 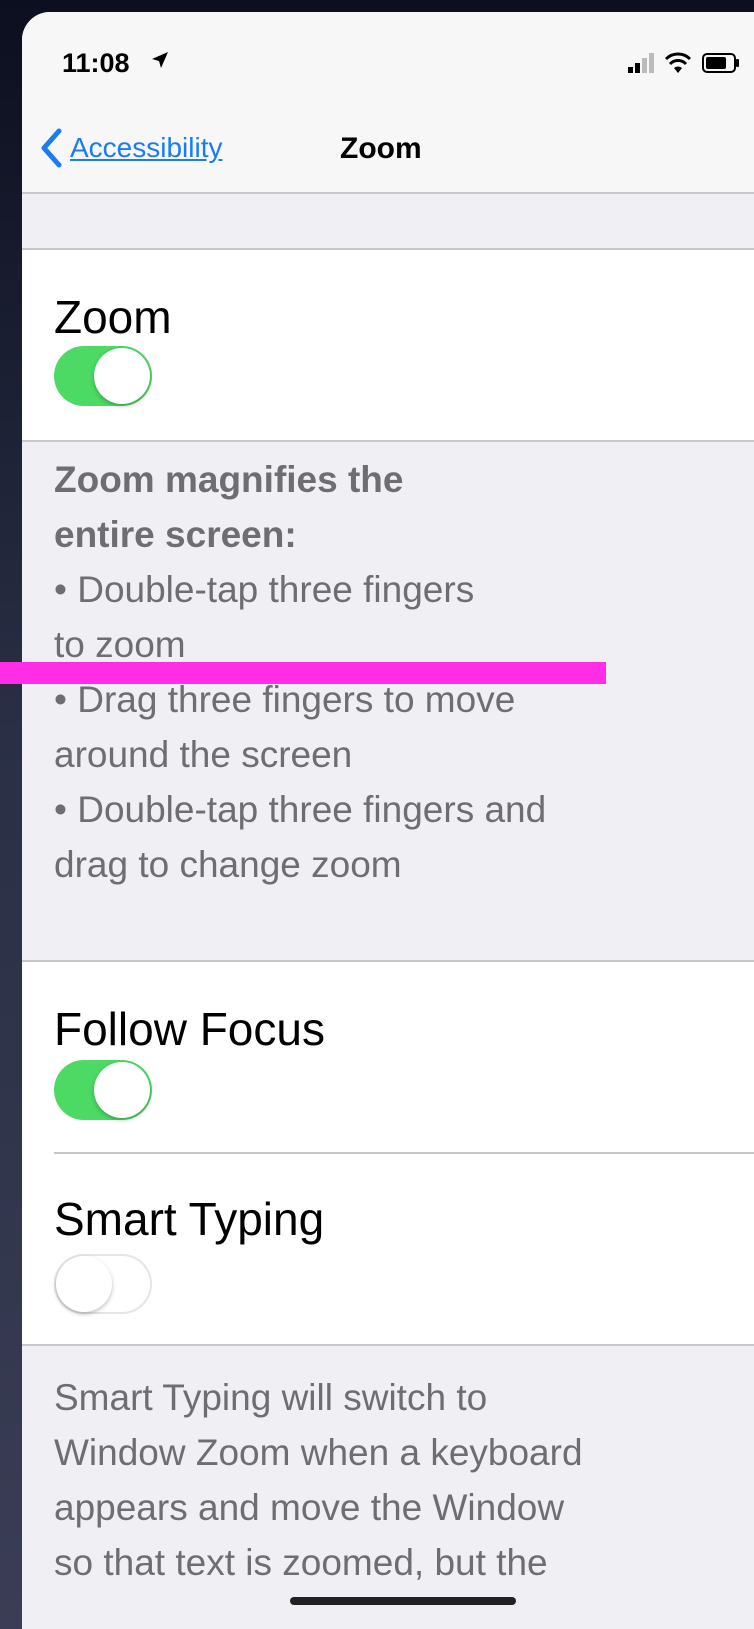 I want to click on description-heading-line: Zoom magnifies the, so click(x=229, y=479).